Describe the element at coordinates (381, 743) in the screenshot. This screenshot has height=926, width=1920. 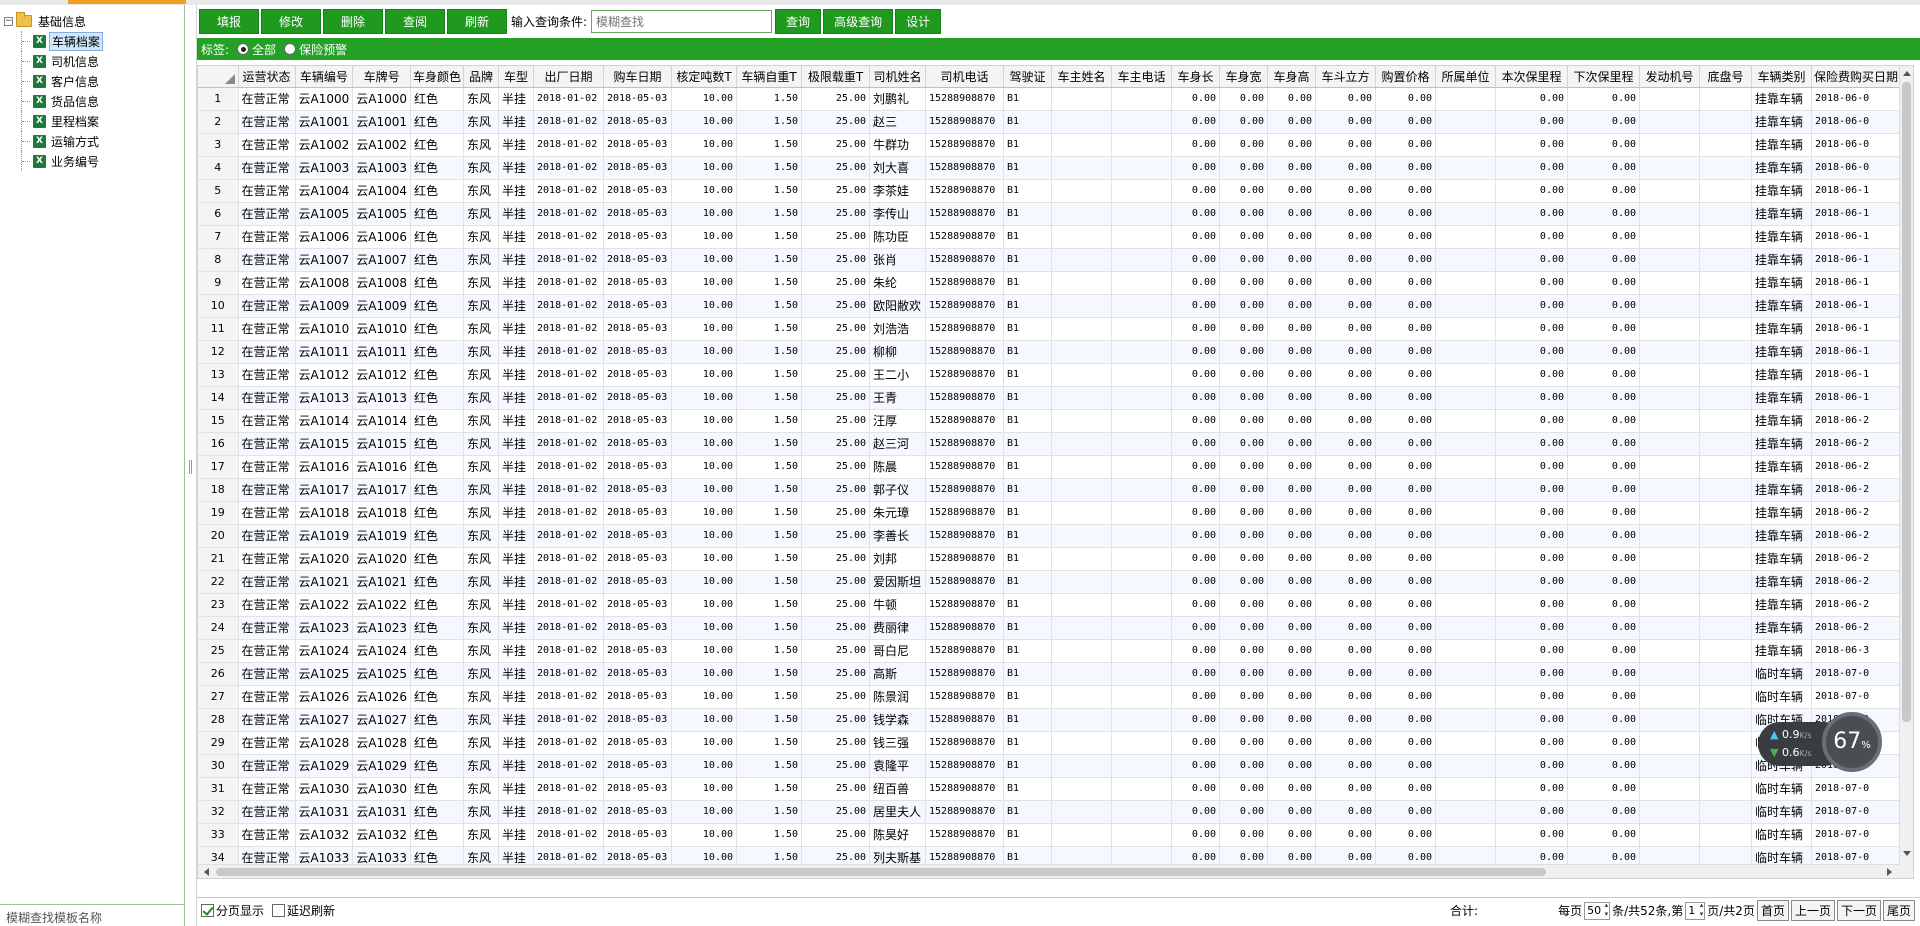
I see `table-cell: 云A1028` at that location.